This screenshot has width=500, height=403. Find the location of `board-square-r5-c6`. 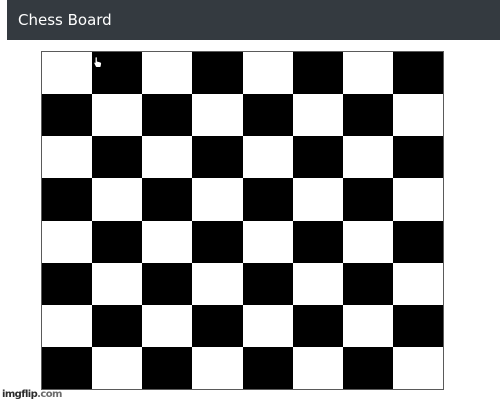

board-square-r5-c6 is located at coordinates (317, 241).